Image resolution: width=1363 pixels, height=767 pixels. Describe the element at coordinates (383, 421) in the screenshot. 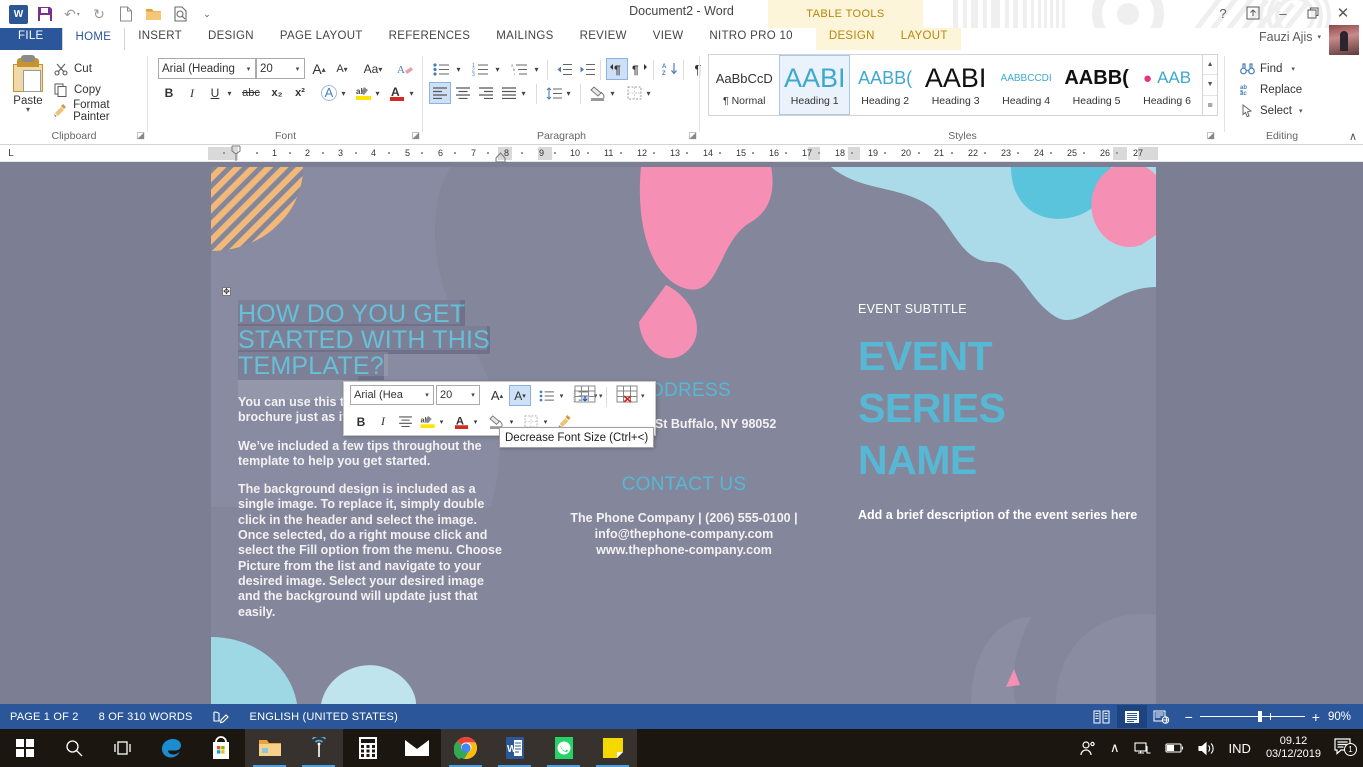

I see `mini-italic-button: I` at that location.